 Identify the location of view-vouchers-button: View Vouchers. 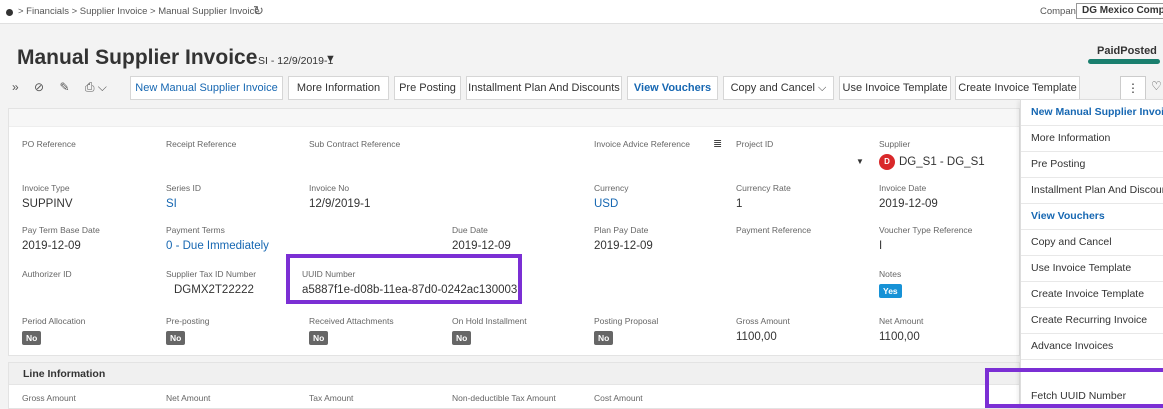
(672, 88).